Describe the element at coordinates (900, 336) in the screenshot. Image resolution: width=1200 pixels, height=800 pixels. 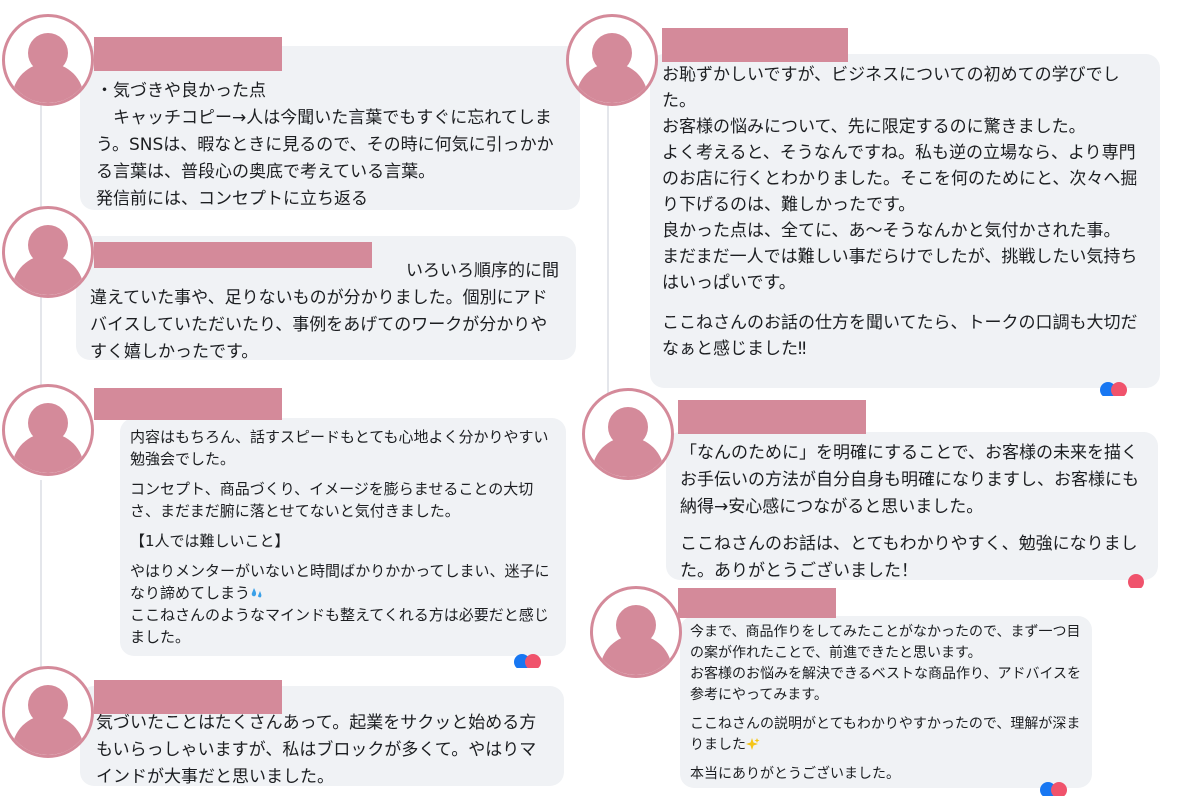
I see `comment-text: ここねさんのお話の仕方を聞いてたら、トークの口調も大切だなぁと感じました‼` at that location.